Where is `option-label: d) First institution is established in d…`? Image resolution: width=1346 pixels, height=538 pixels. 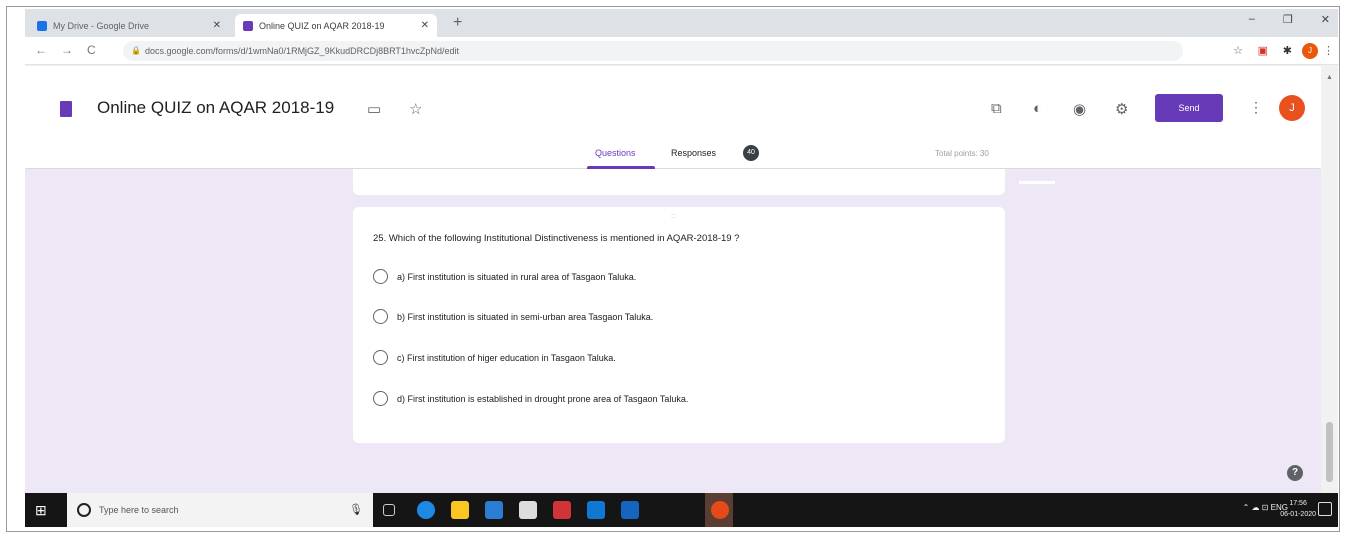 option-label: d) First institution is established in d… is located at coordinates (543, 398).